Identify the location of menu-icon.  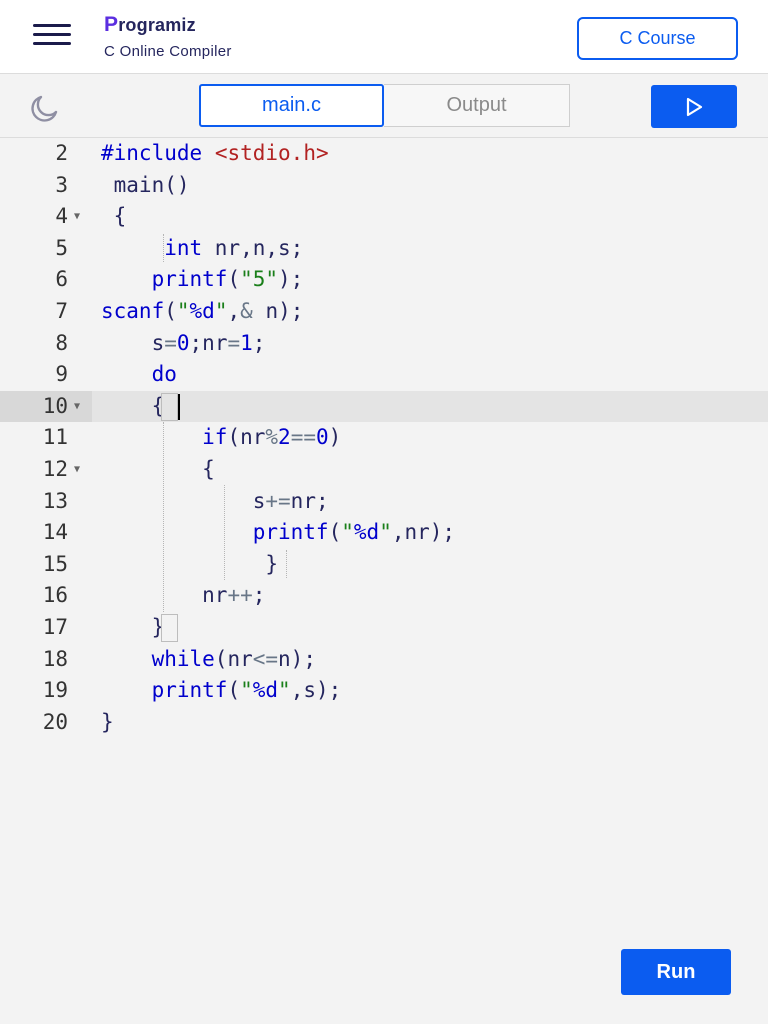
(52, 35).